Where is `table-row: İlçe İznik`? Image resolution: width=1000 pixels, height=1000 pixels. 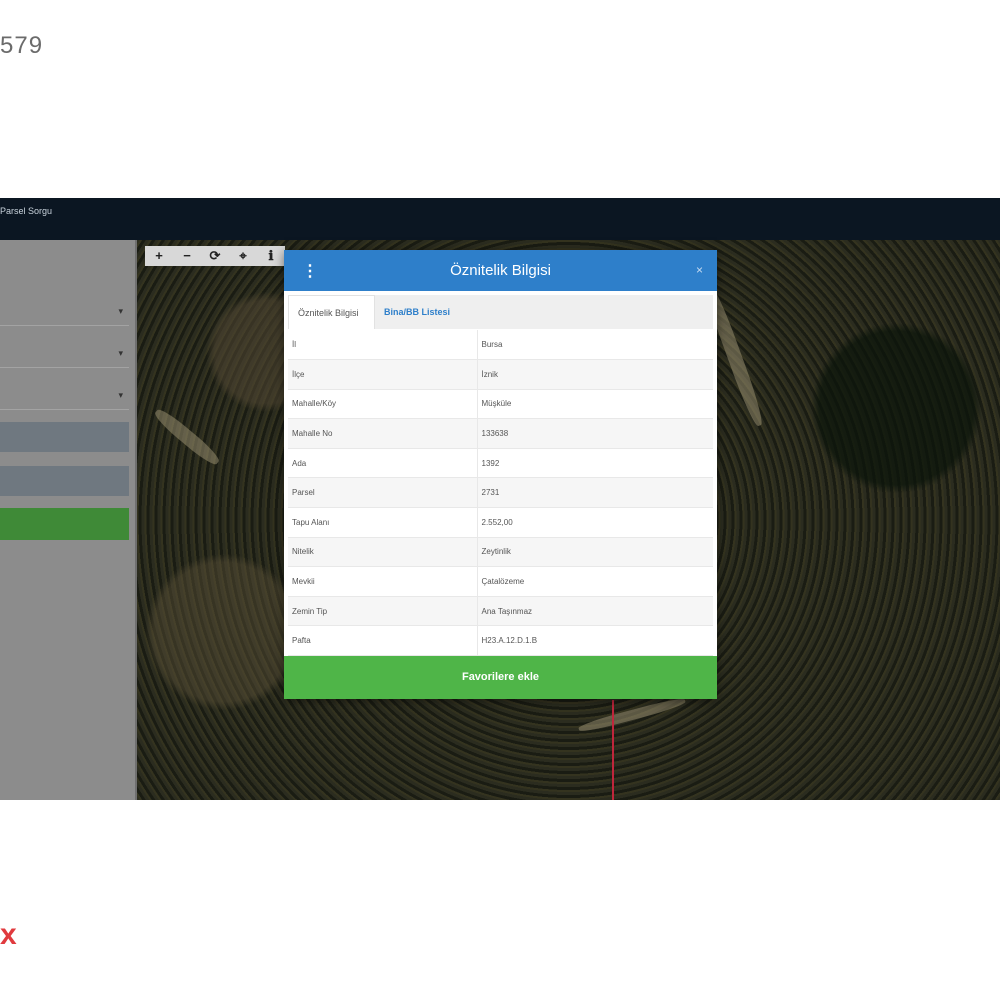 table-row: İlçe İznik is located at coordinates (500, 374).